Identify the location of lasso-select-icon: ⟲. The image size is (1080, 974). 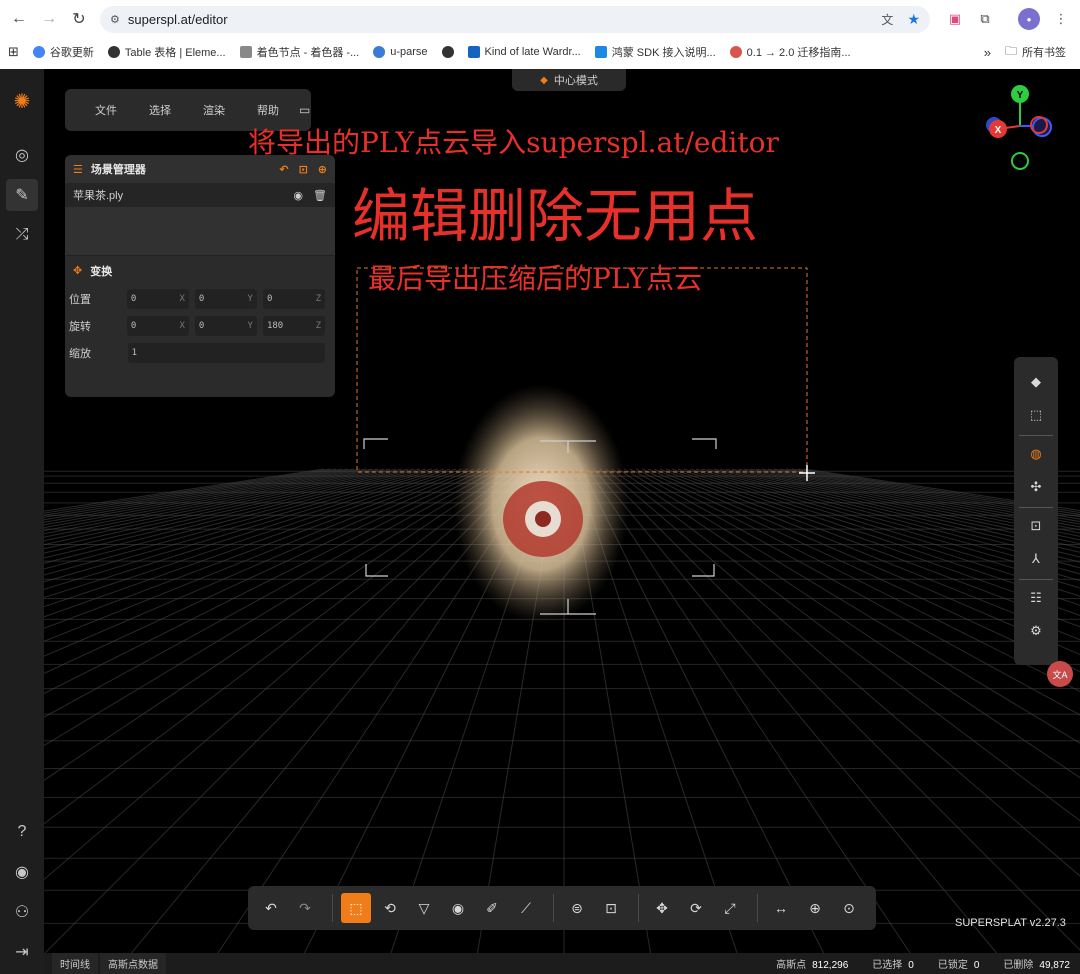
(390, 908).